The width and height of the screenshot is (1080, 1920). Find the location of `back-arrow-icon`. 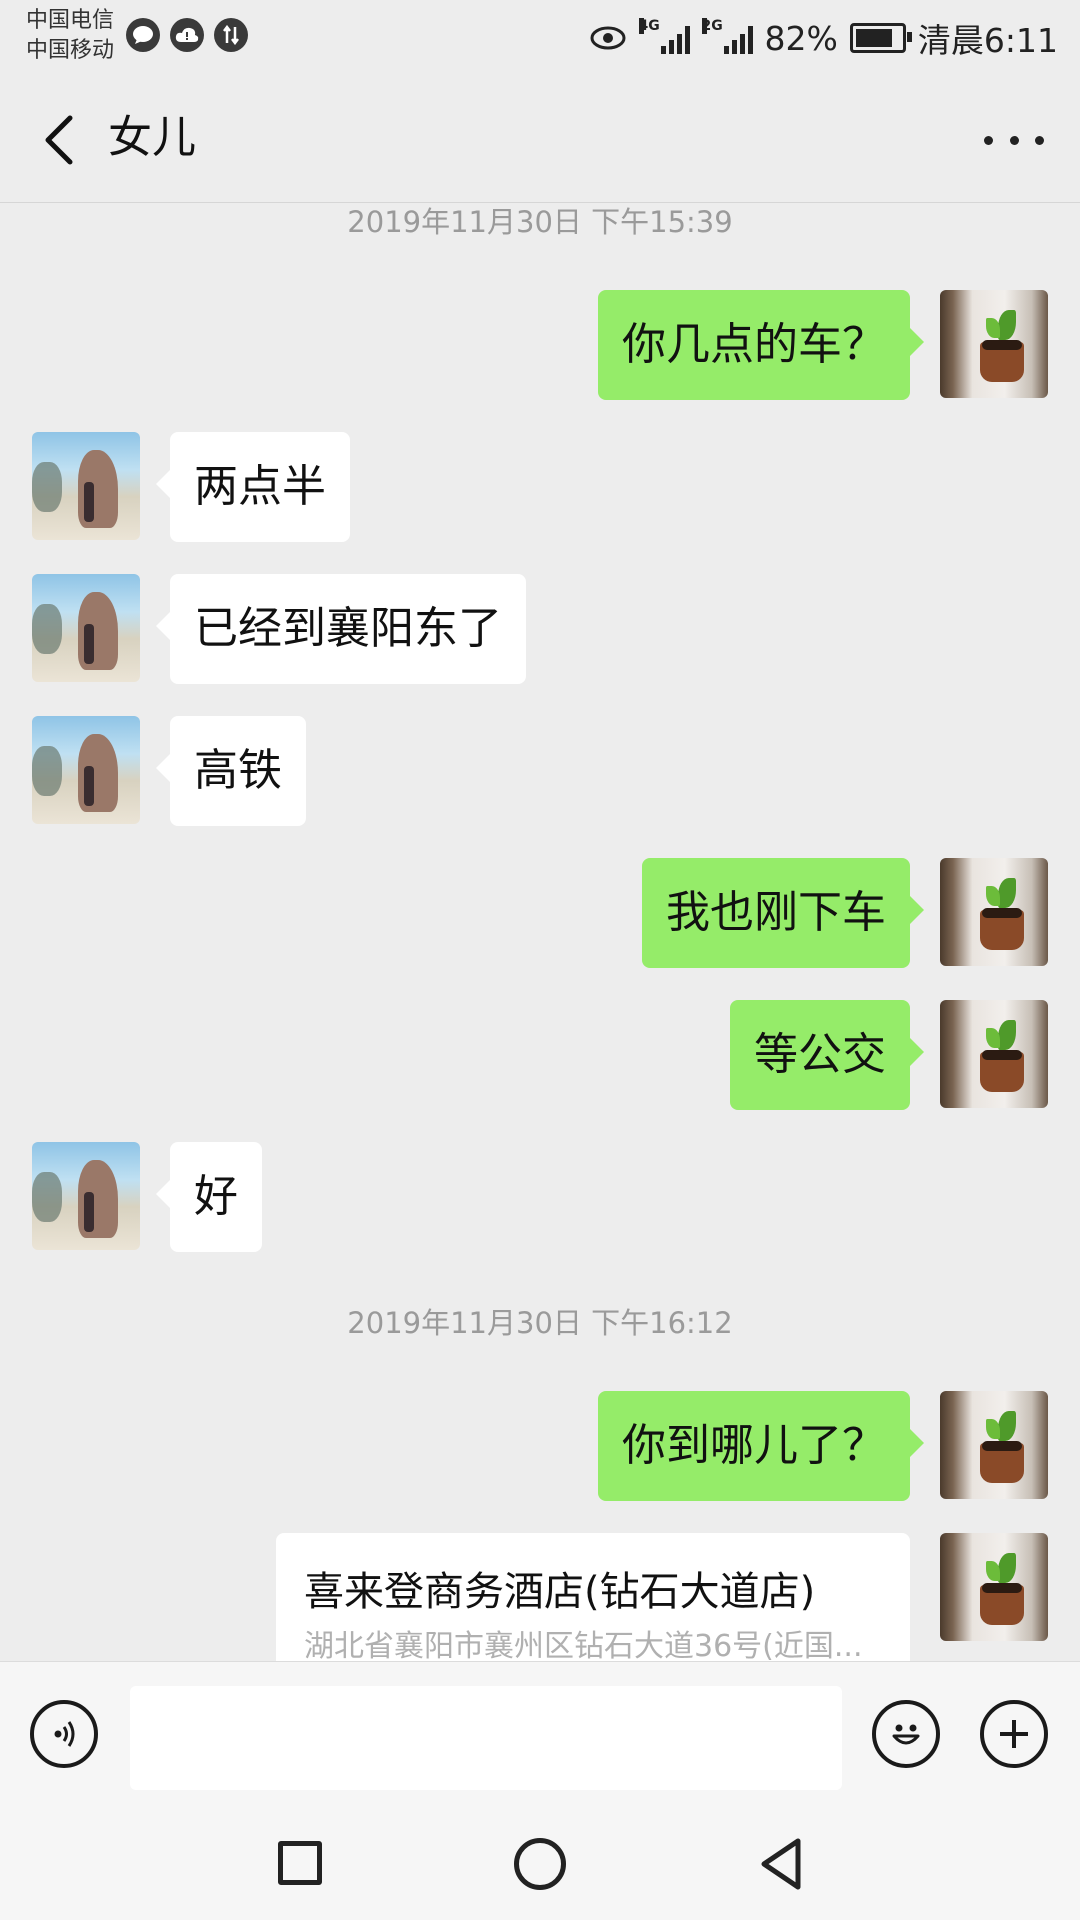

back-arrow-icon is located at coordinates (59, 140).